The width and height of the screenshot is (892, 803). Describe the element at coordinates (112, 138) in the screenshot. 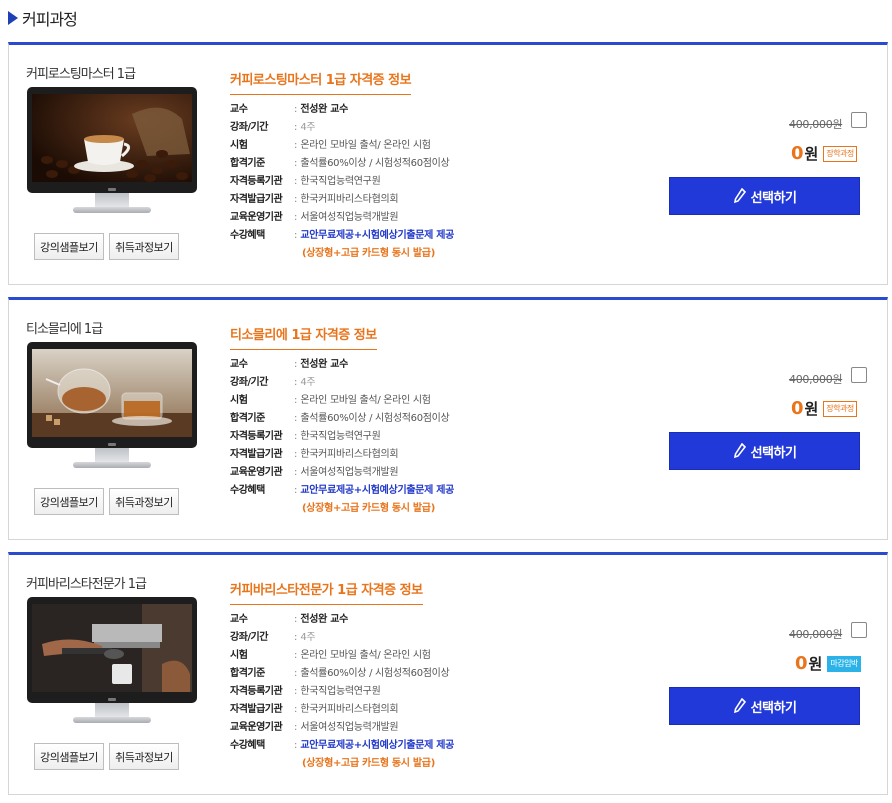

I see `coffee-roasting-image` at that location.